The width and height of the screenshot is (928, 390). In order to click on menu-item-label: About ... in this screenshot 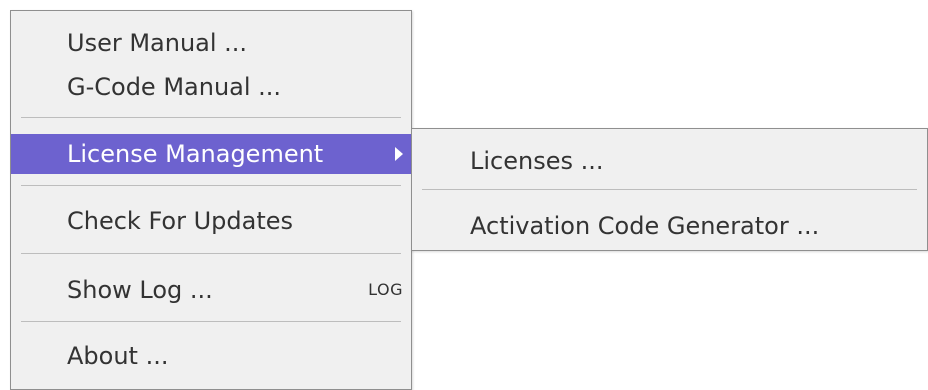, I will do `click(118, 356)`.